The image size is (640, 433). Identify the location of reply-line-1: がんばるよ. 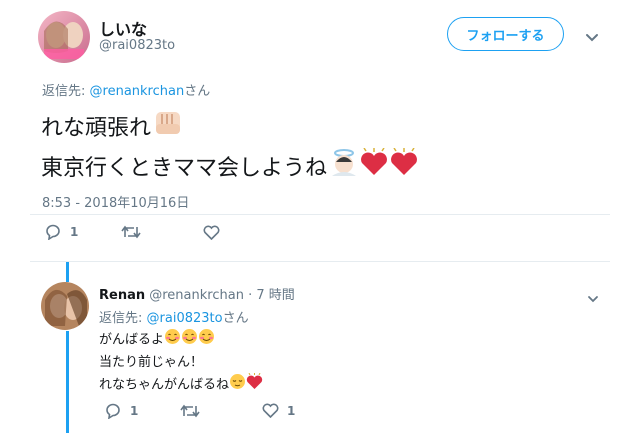
(181, 340).